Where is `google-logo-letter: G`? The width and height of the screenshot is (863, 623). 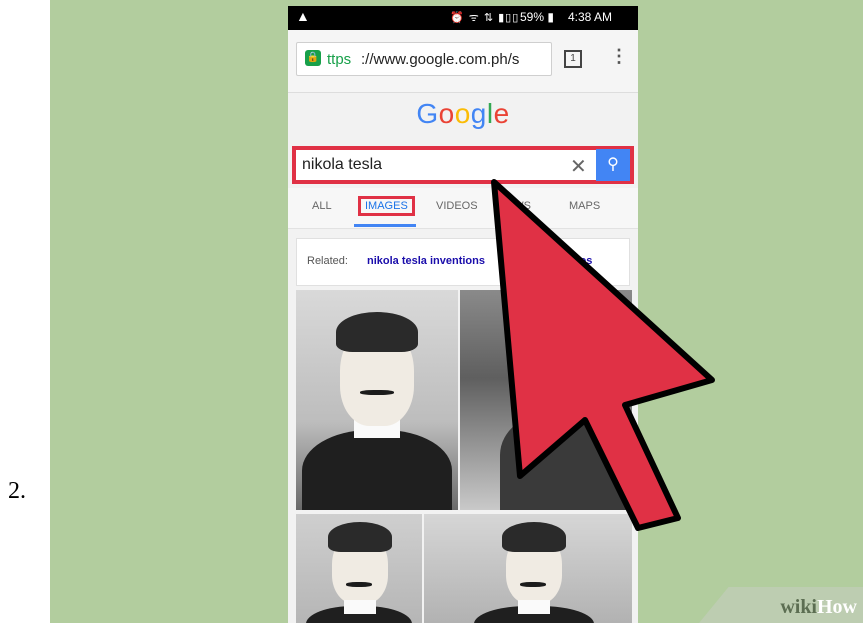
google-logo-letter: G is located at coordinates (427, 113).